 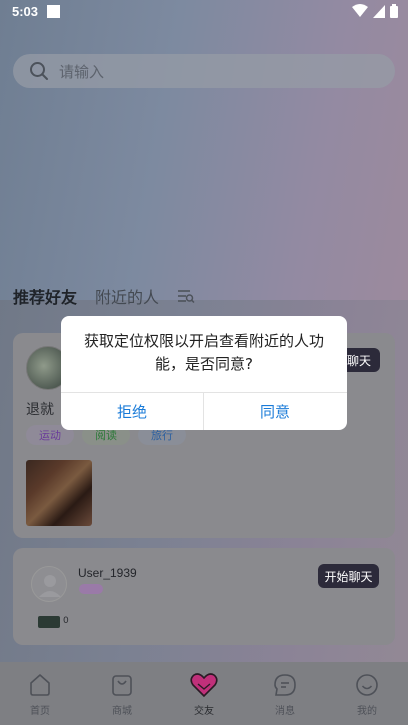 What do you see at coordinates (122, 685) in the screenshot?
I see `bag-icon` at bounding box center [122, 685].